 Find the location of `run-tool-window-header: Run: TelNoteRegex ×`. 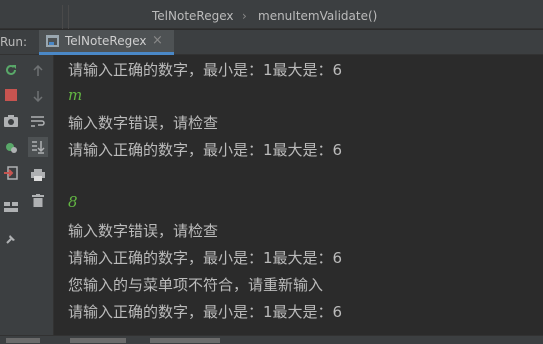

run-tool-window-header: Run: TelNoteRegex × is located at coordinates (271, 42).